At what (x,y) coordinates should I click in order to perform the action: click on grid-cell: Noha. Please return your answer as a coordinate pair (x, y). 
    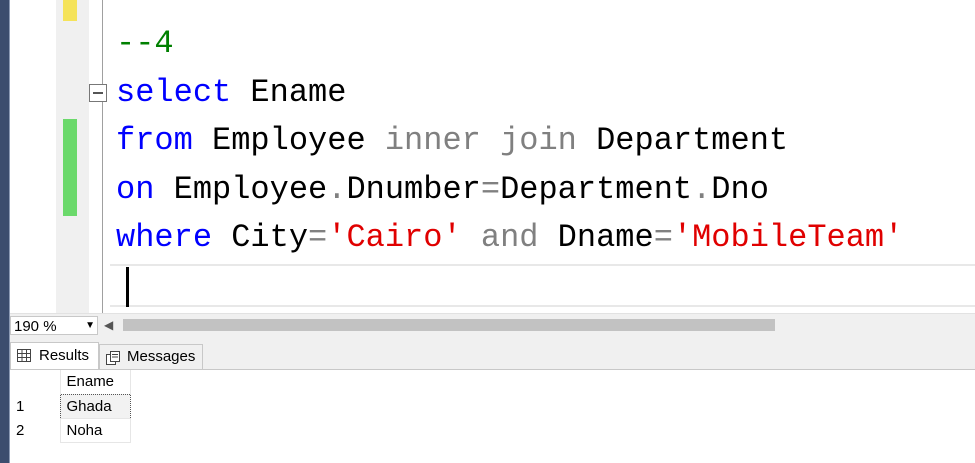
    Looking at the image, I should click on (95, 430).